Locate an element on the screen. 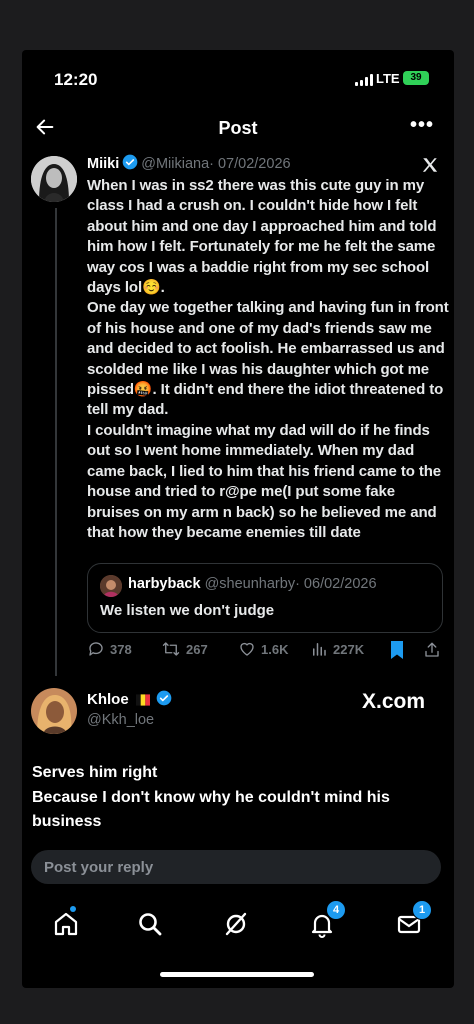 The height and width of the screenshot is (1024, 474). battery-icon: 39 is located at coordinates (416, 78).